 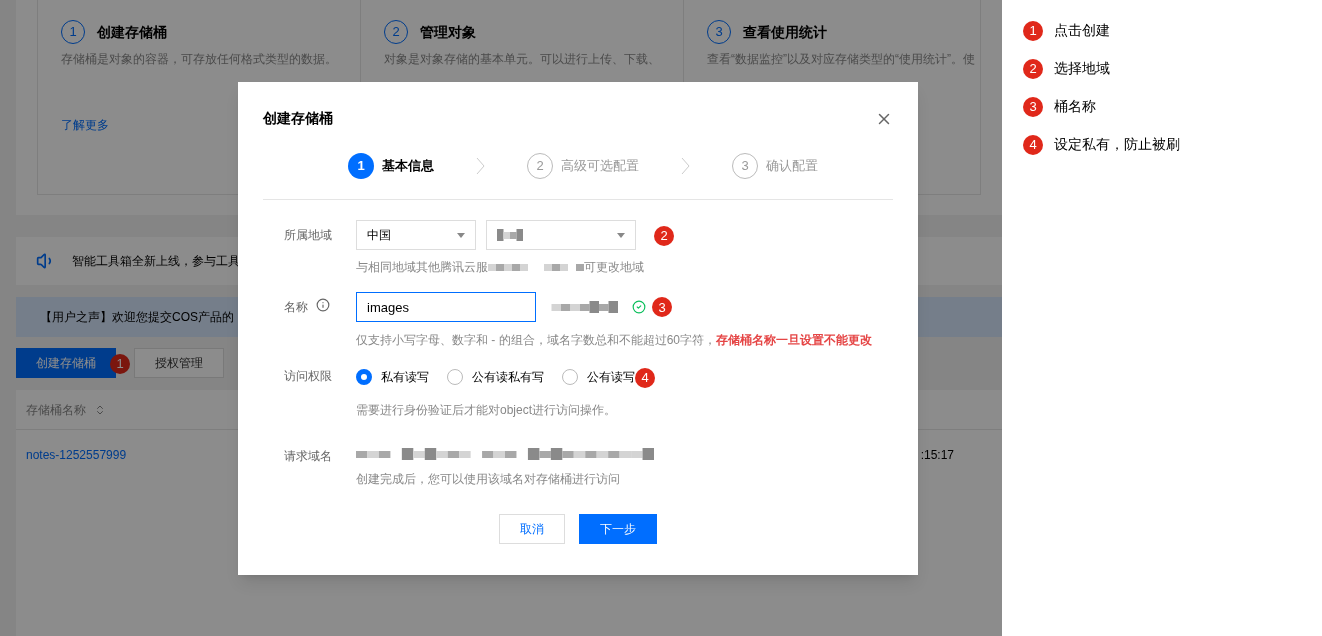 I want to click on region-select, so click(x=561, y=235).